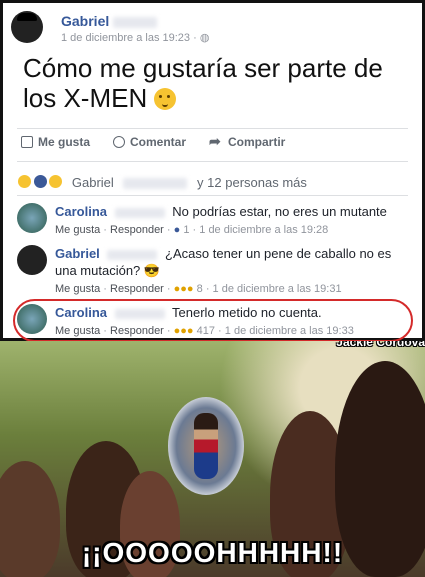 This screenshot has height=577, width=425. I want to click on wonder-woman-inset, so click(206, 446).